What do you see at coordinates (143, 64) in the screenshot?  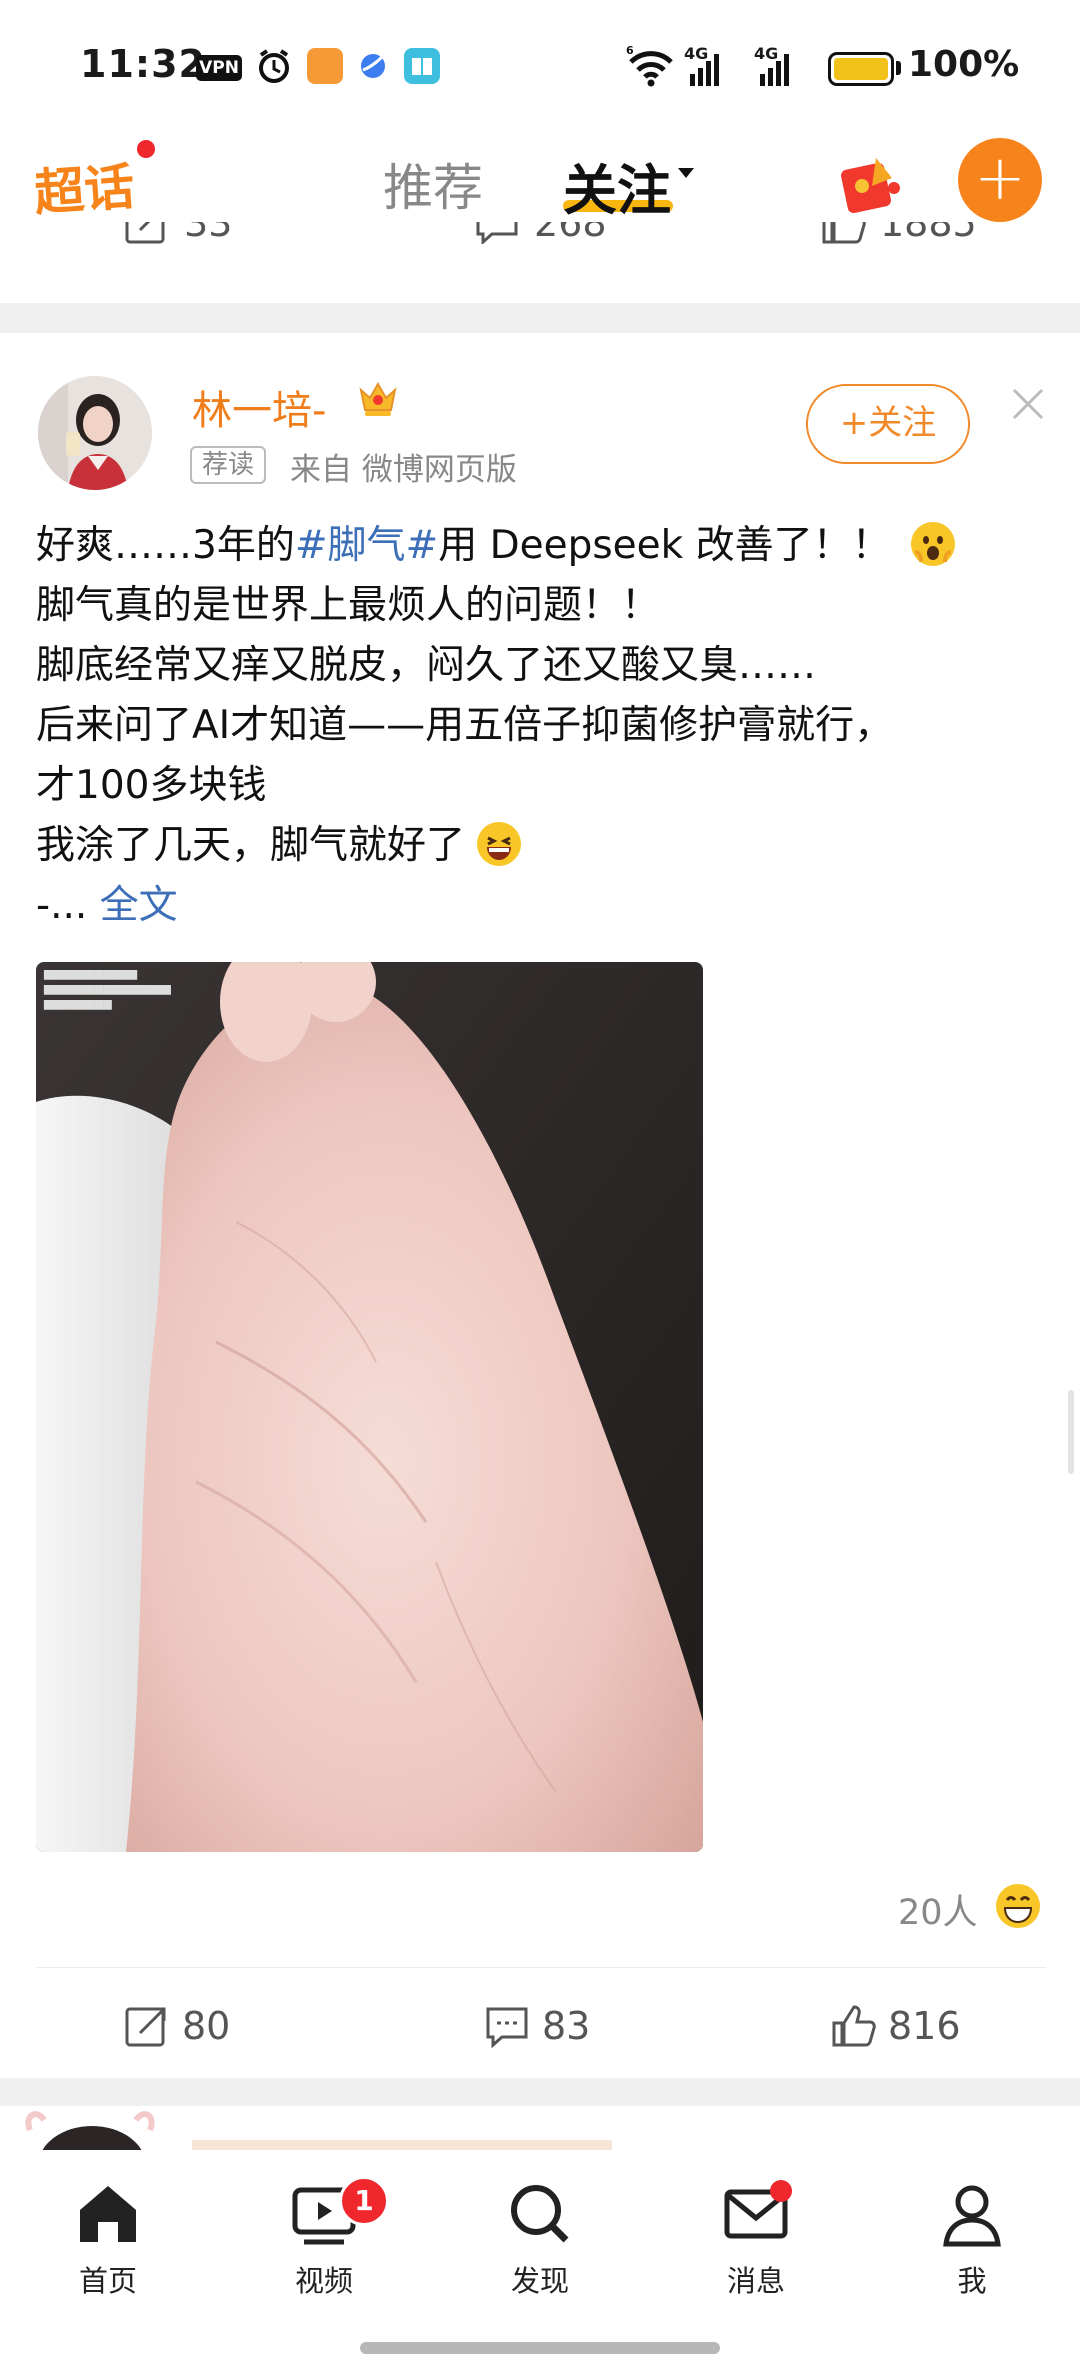 I see `status-time: 11:32` at bounding box center [143, 64].